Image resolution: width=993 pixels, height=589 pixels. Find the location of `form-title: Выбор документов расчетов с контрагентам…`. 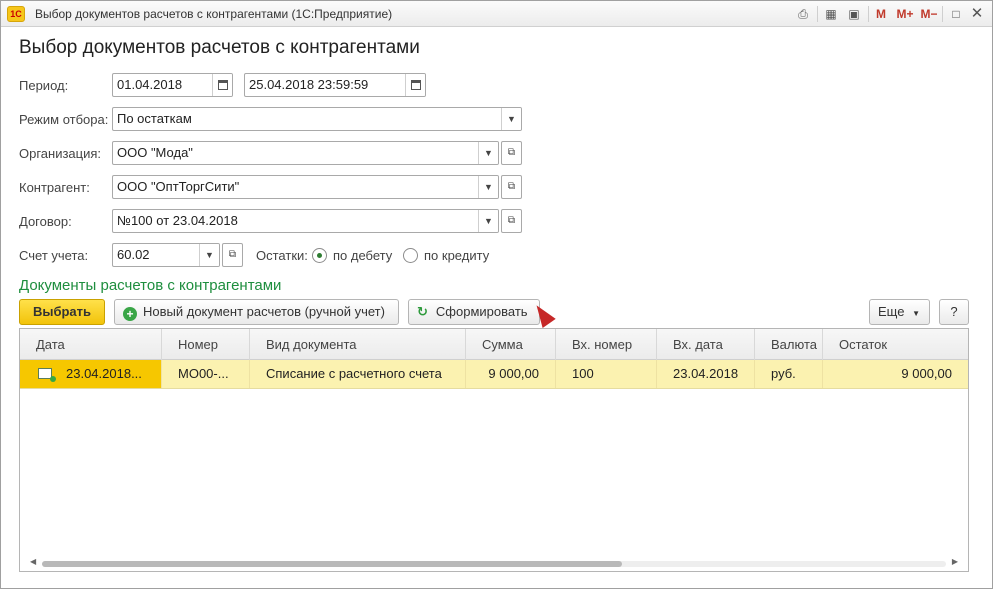

form-title: Выбор документов расчетов с контрагентам… is located at coordinates (219, 47).